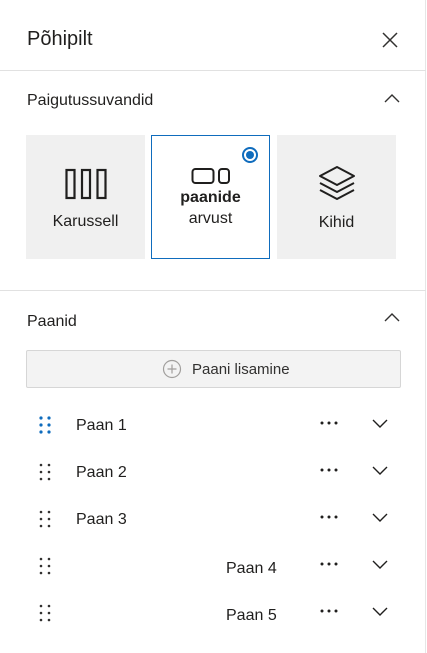 This screenshot has height=653, width=427. Describe the element at coordinates (213, 35) in the screenshot. I see `panel-header: Põhipilt` at that location.